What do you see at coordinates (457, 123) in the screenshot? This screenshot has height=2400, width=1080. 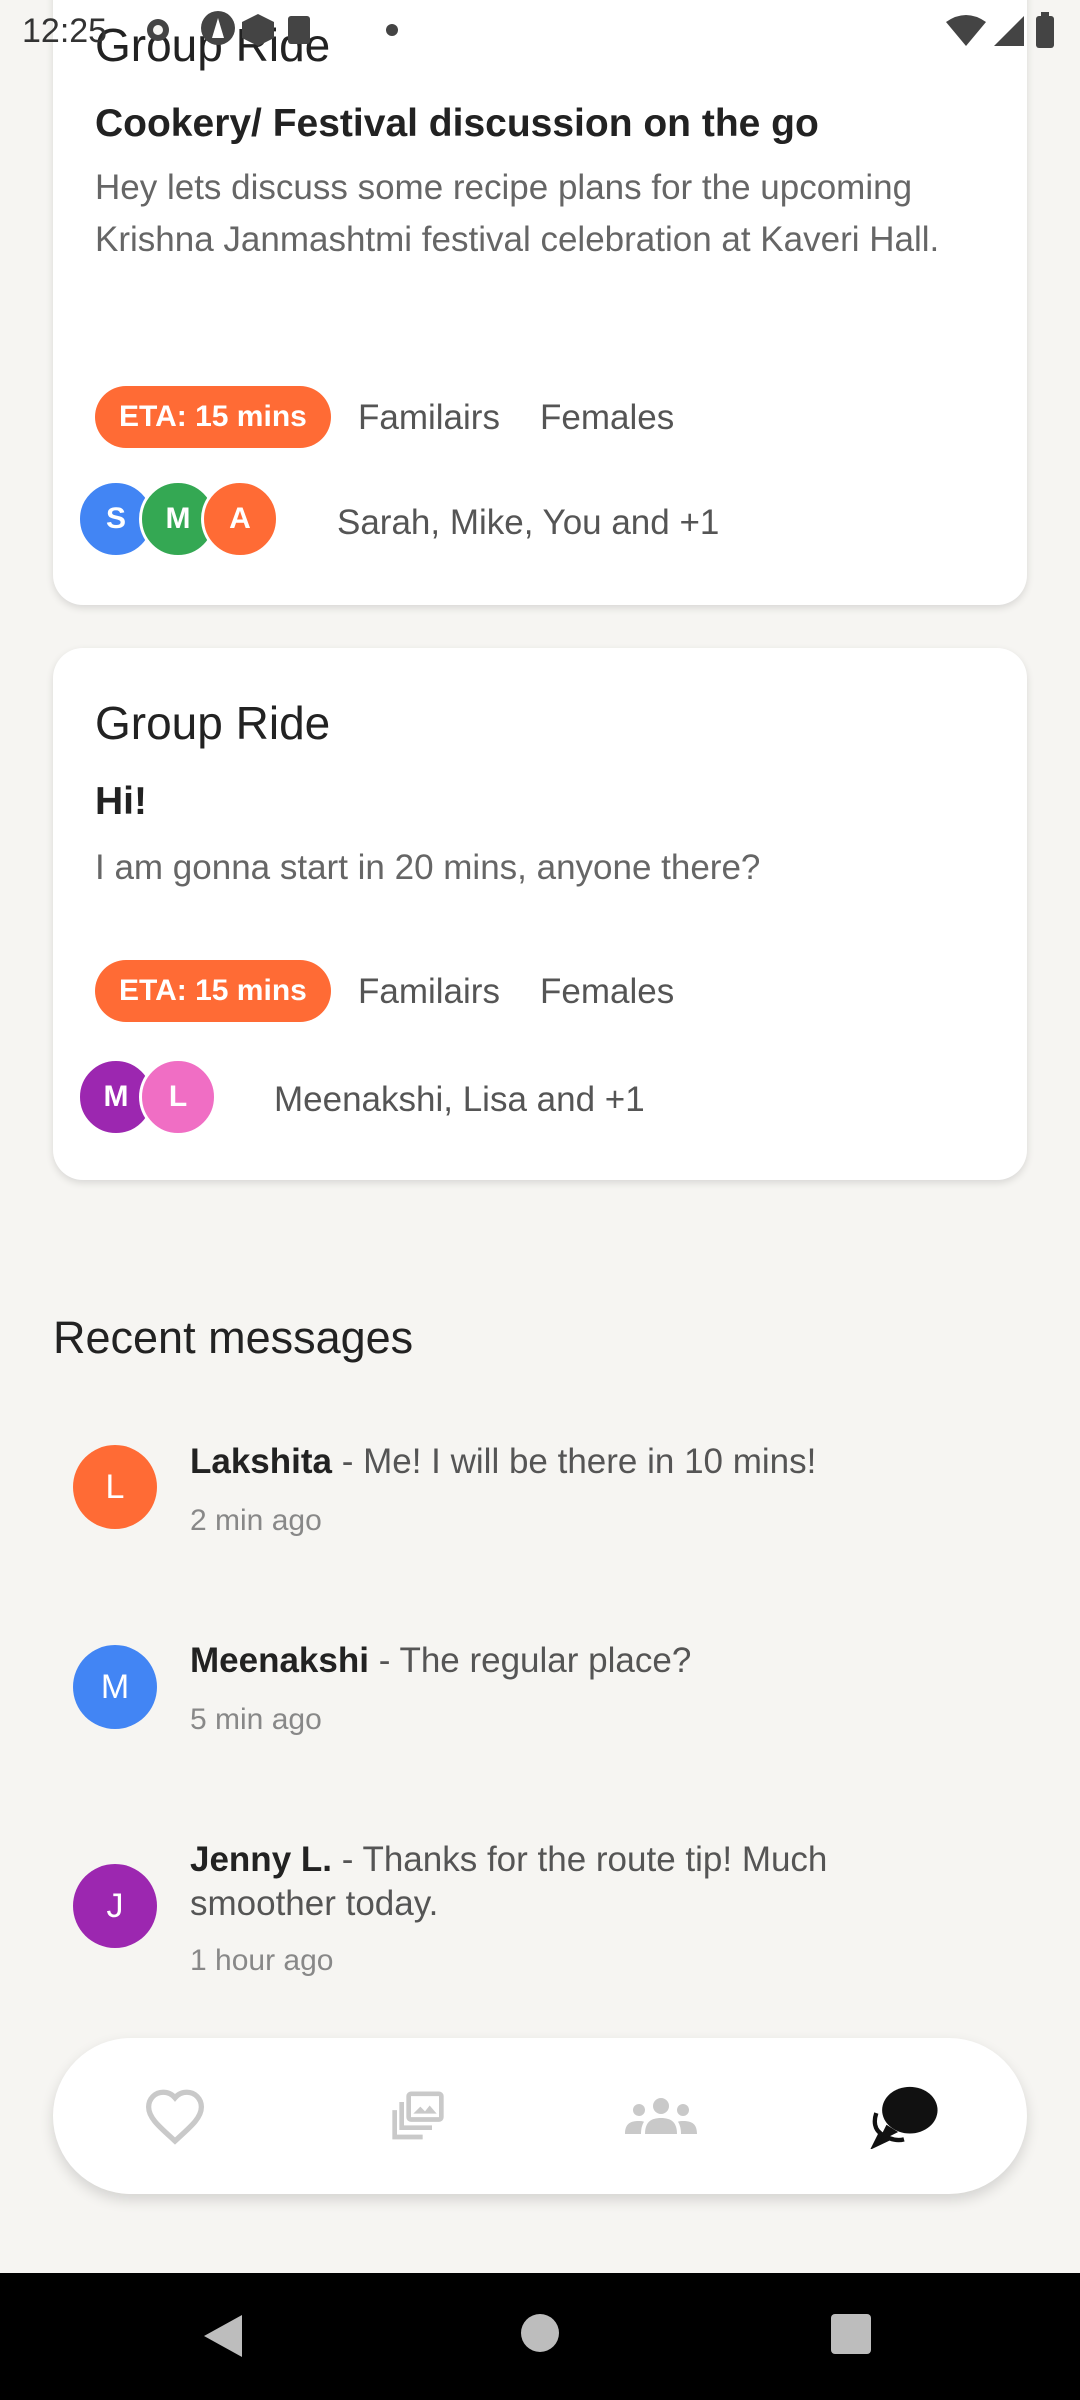 I see `card-subtitle: Cookery/ Festival discussion on the go` at bounding box center [457, 123].